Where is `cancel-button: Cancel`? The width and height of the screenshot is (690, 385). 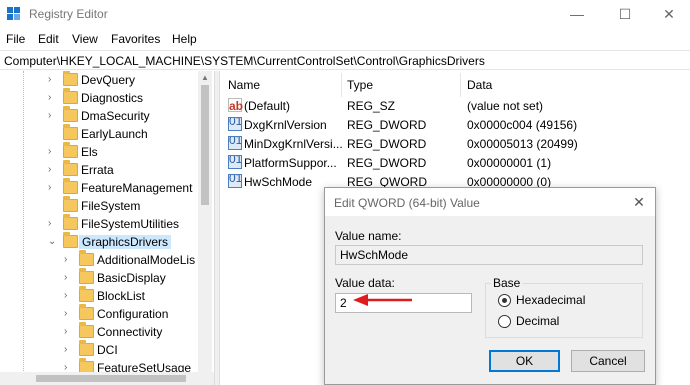
cancel-button: Cancel is located at coordinates (608, 361).